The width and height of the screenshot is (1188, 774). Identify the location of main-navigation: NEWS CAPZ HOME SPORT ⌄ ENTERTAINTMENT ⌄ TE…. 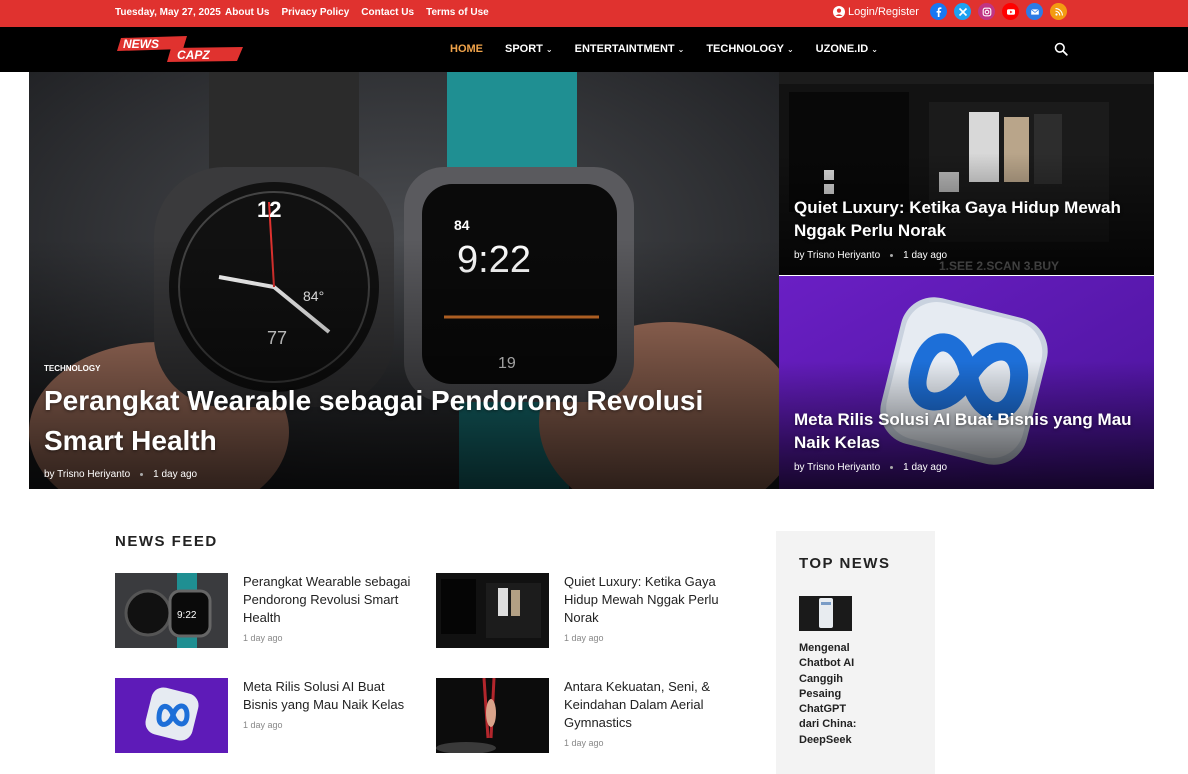
(594, 49).